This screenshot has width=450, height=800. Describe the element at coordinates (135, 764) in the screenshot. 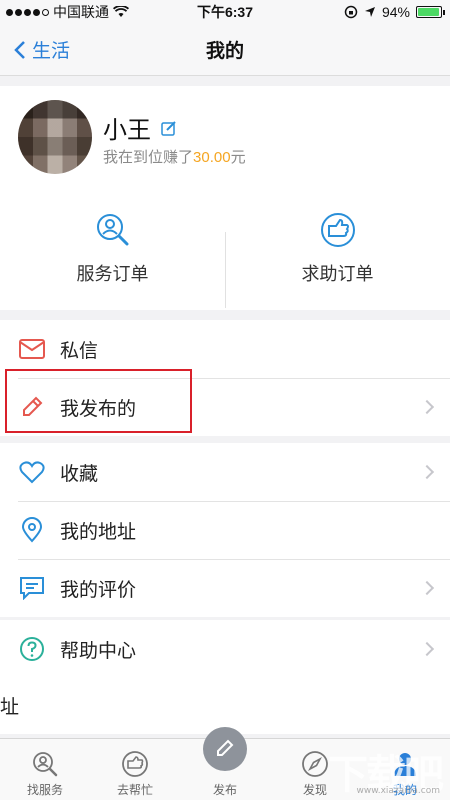

I see `help-icon` at that location.